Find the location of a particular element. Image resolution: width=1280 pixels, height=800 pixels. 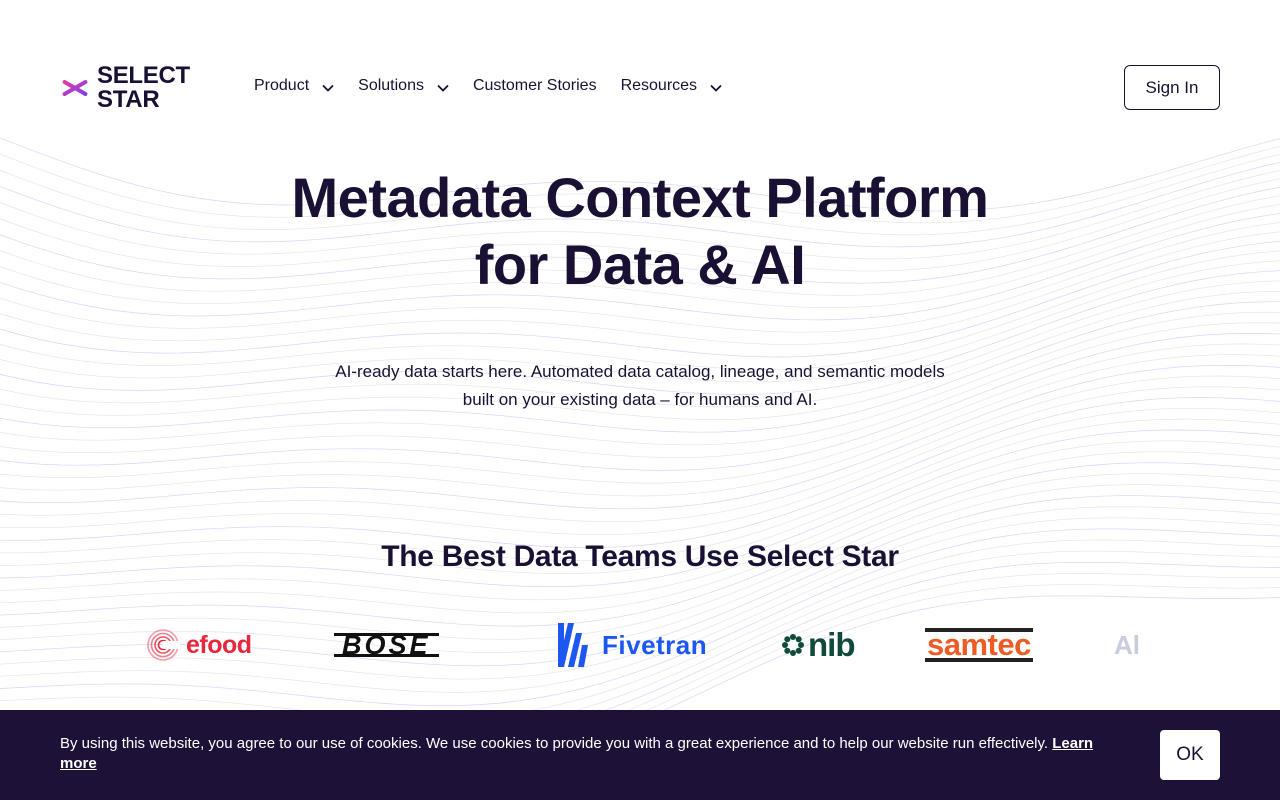

fivetran-logo: Fivetran is located at coordinates (631, 645).